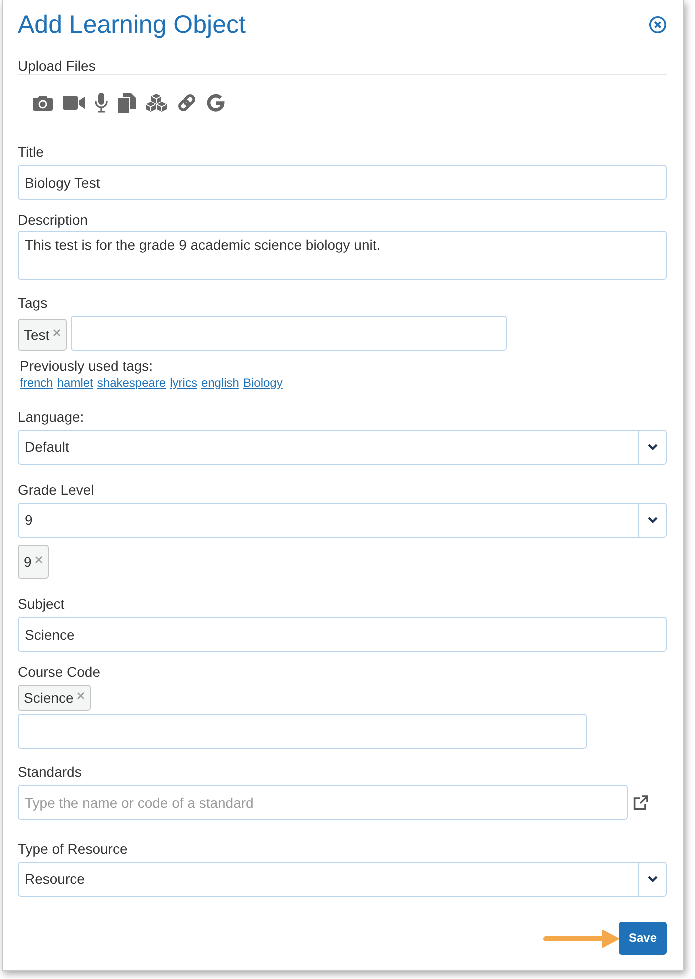 Image resolution: width=695 pixels, height=979 pixels. I want to click on field-label: Grade Level, so click(56, 490).